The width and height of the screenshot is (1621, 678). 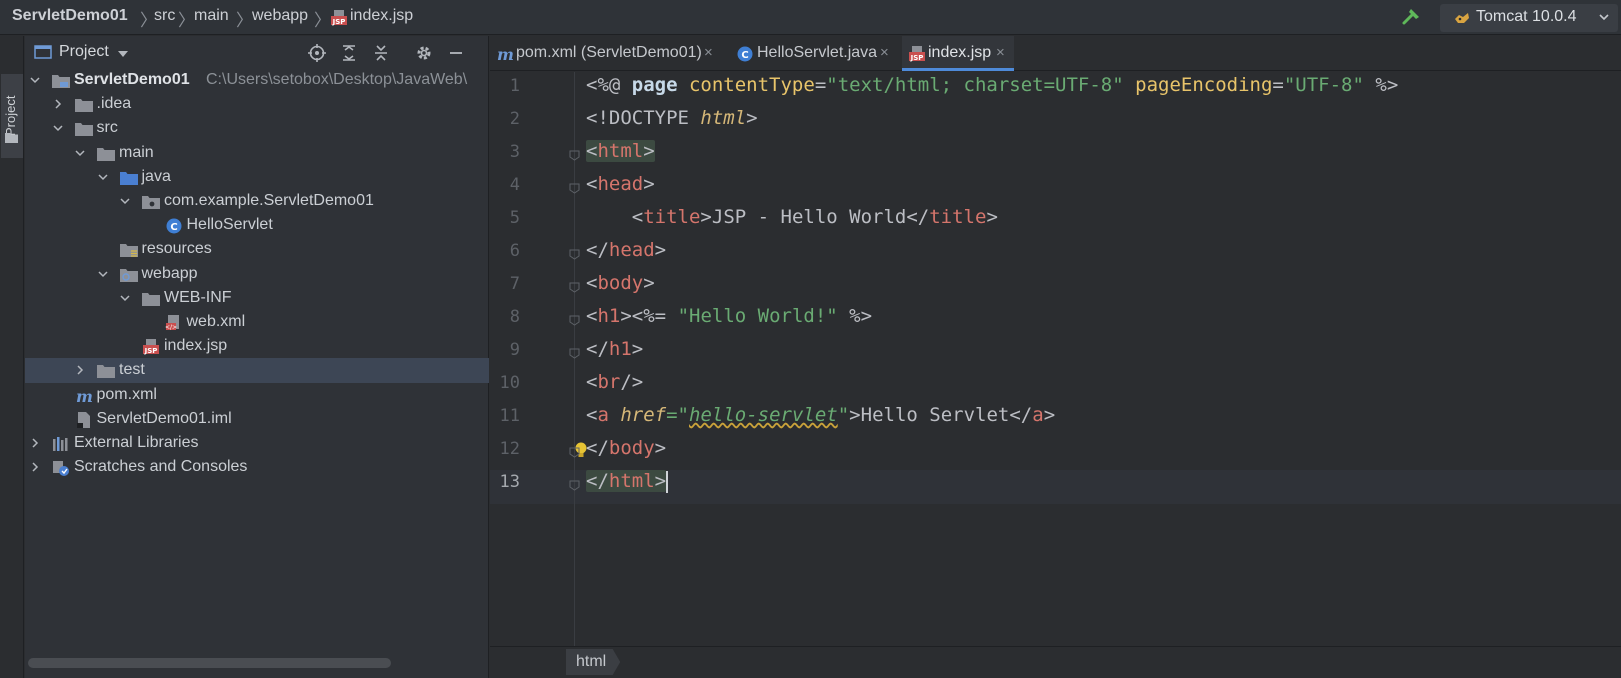 What do you see at coordinates (509, 449) in the screenshot?
I see `line-number: 12` at bounding box center [509, 449].